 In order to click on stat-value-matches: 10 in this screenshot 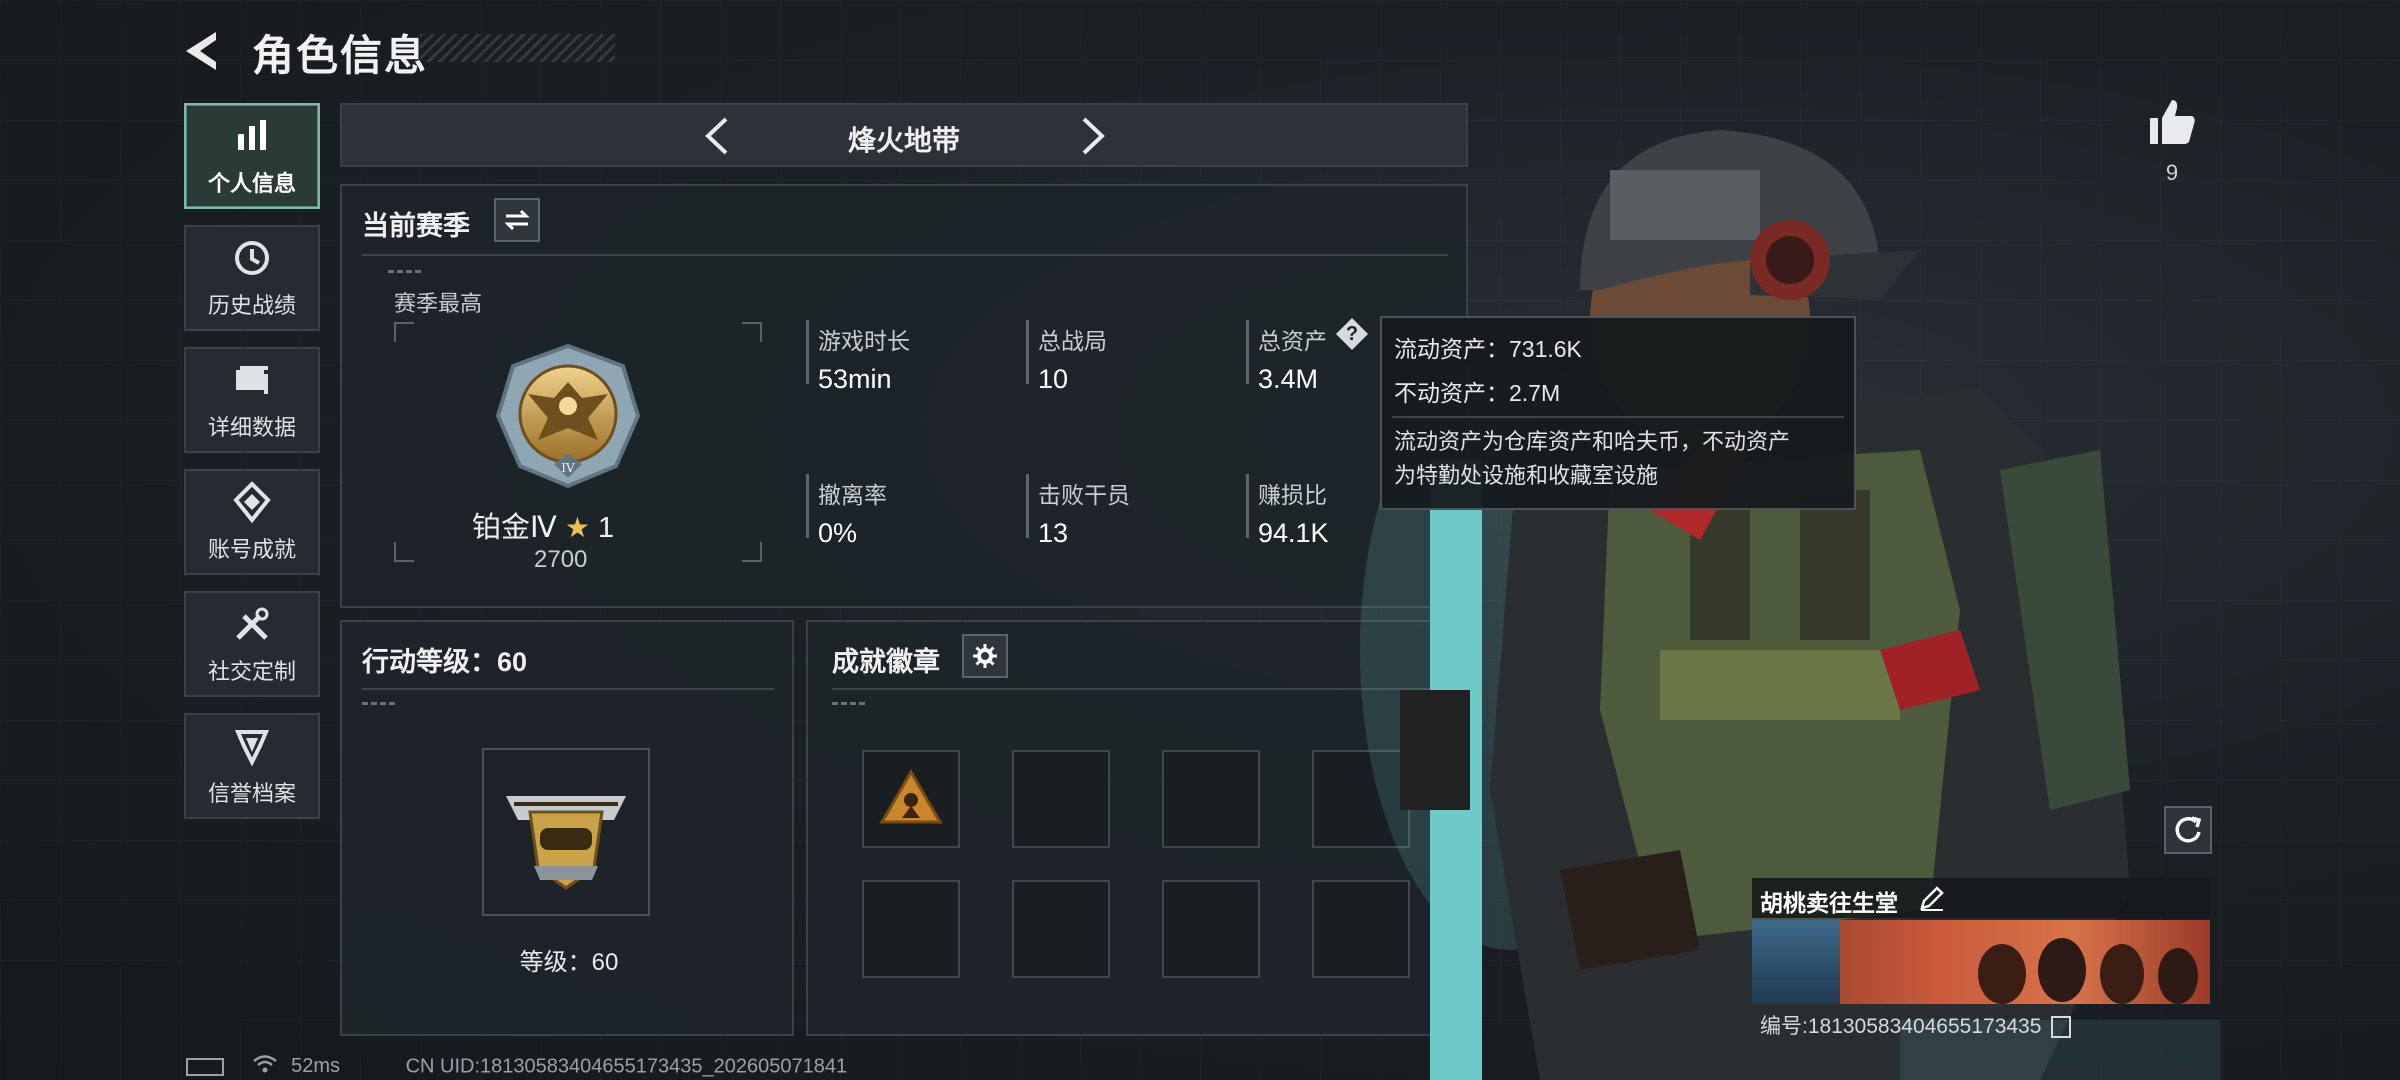, I will do `click(1053, 379)`.